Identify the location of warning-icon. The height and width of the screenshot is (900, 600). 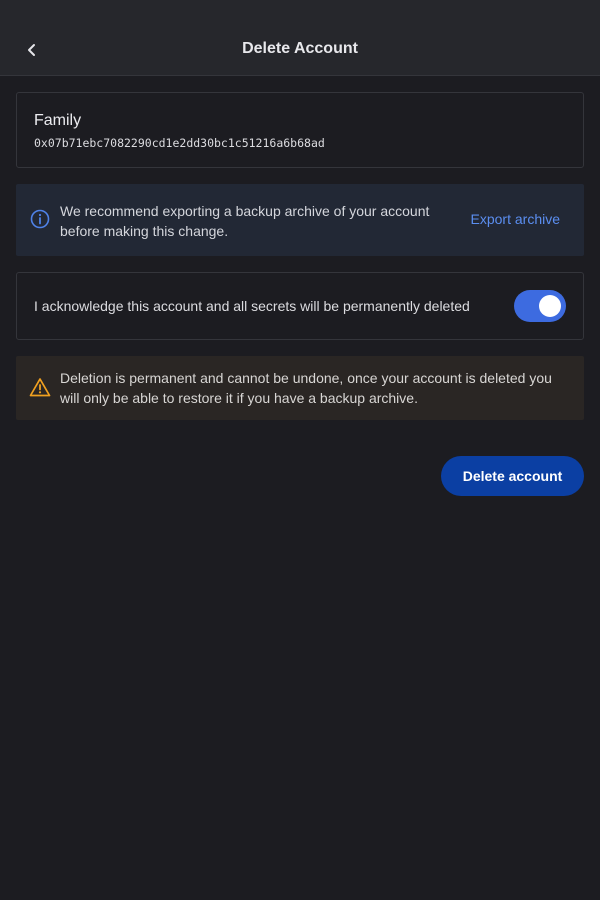
(40, 387).